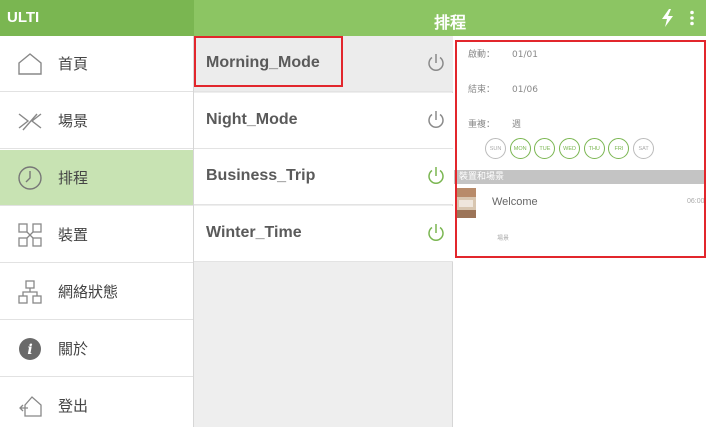 The height and width of the screenshot is (427, 706). I want to click on sidebar-item-label: 排程, so click(73, 178).